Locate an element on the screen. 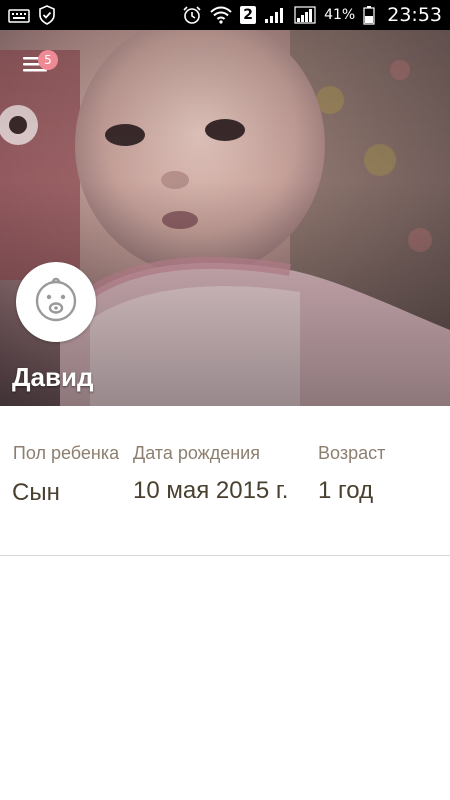  child-avatar is located at coordinates (56, 302).